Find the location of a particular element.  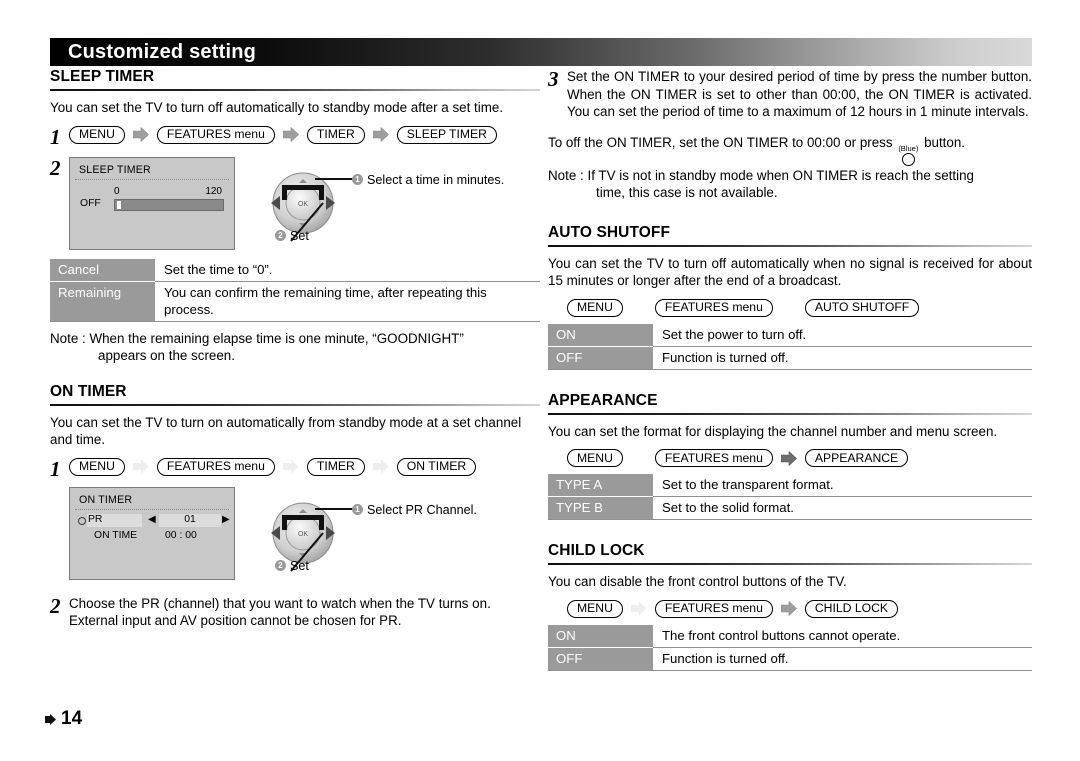

step-number: 3 is located at coordinates (553, 79).